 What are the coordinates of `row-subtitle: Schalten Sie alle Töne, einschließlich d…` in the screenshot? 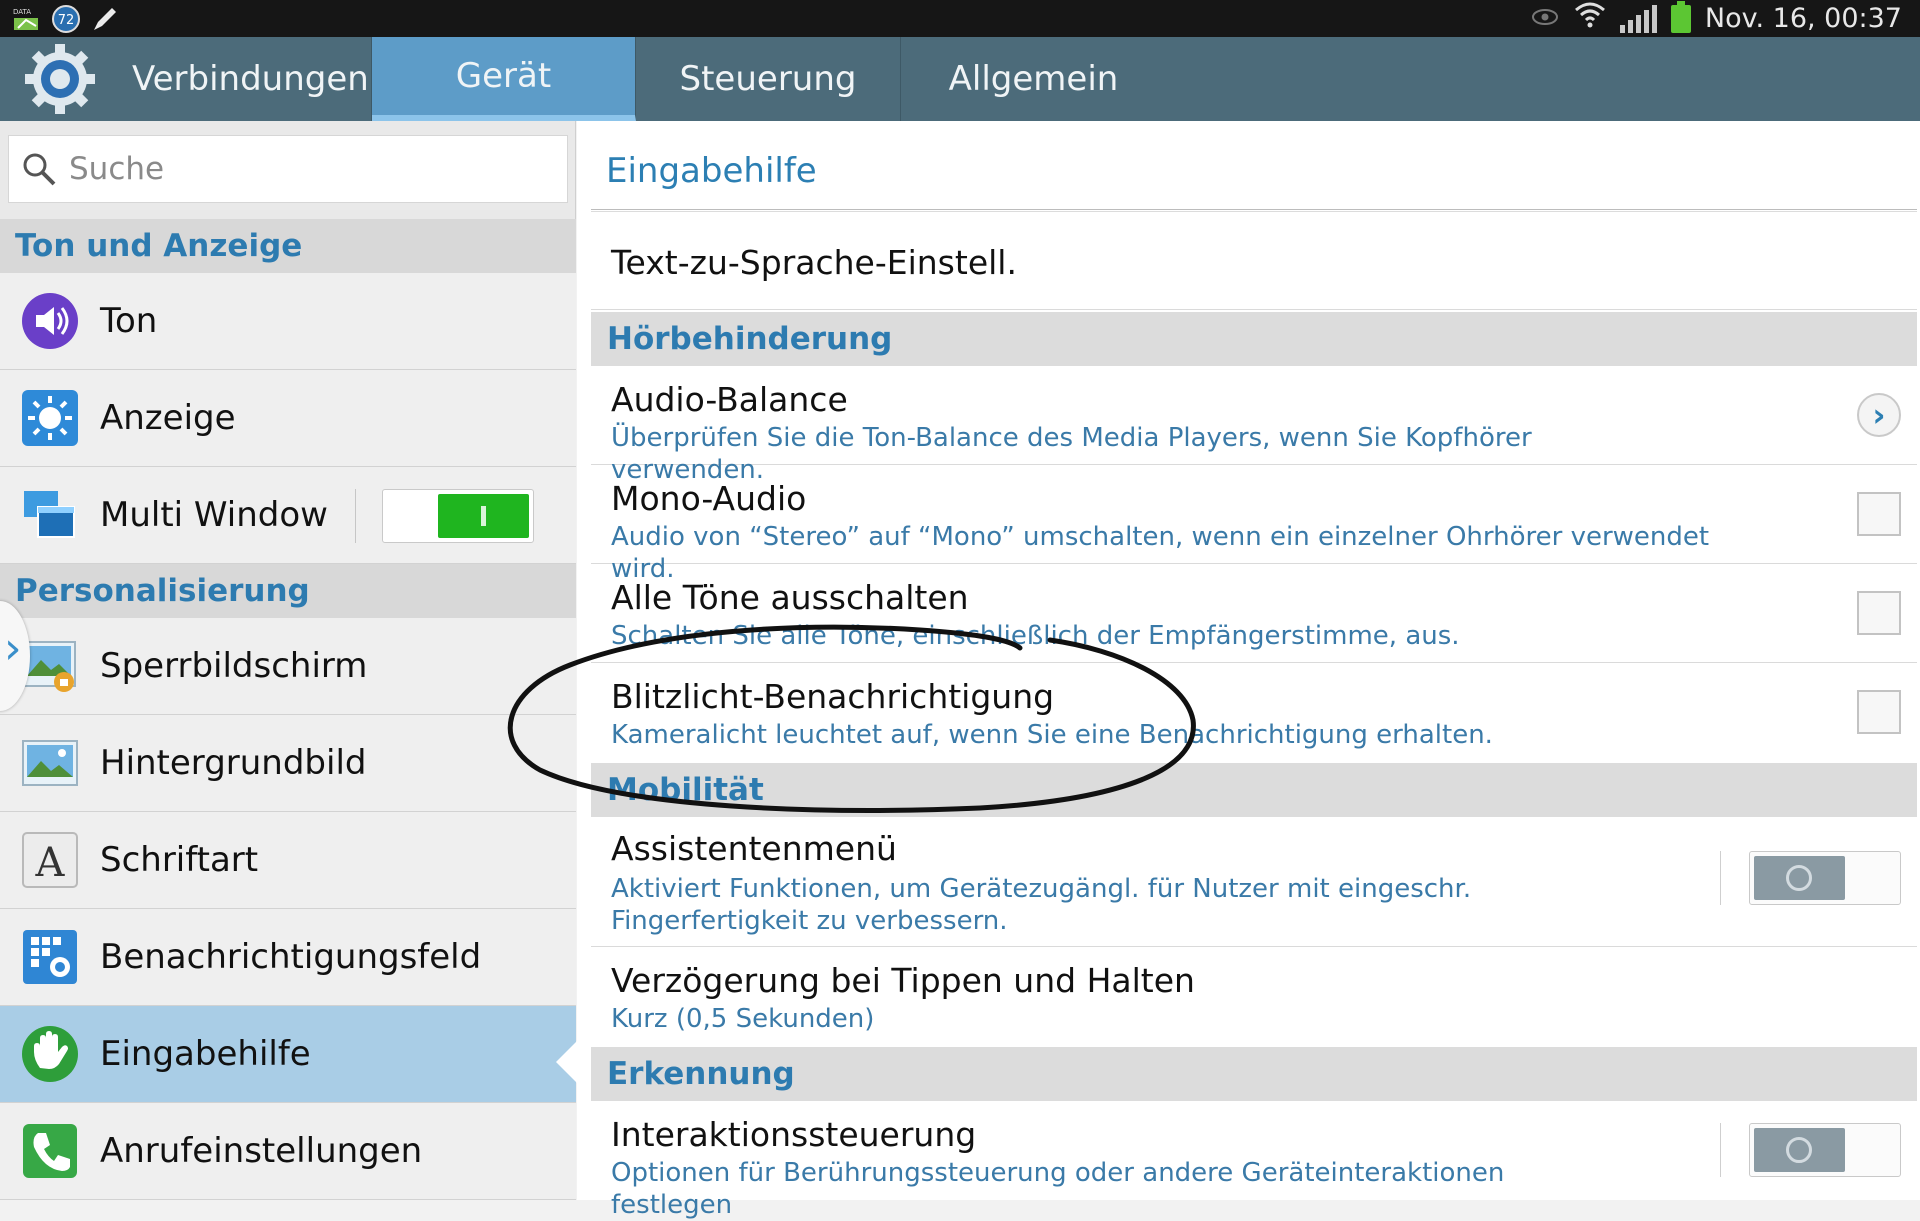 It's located at (1035, 636).